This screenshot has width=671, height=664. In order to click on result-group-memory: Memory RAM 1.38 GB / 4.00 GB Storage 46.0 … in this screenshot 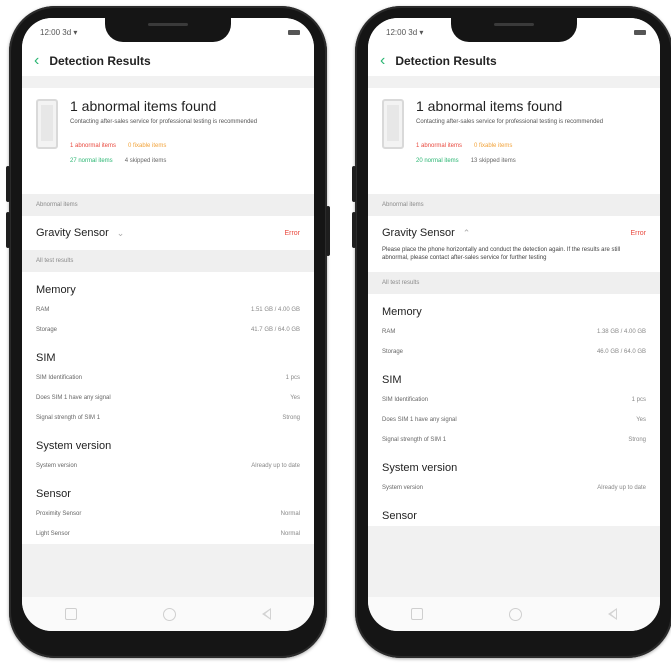, I will do `click(514, 328)`.